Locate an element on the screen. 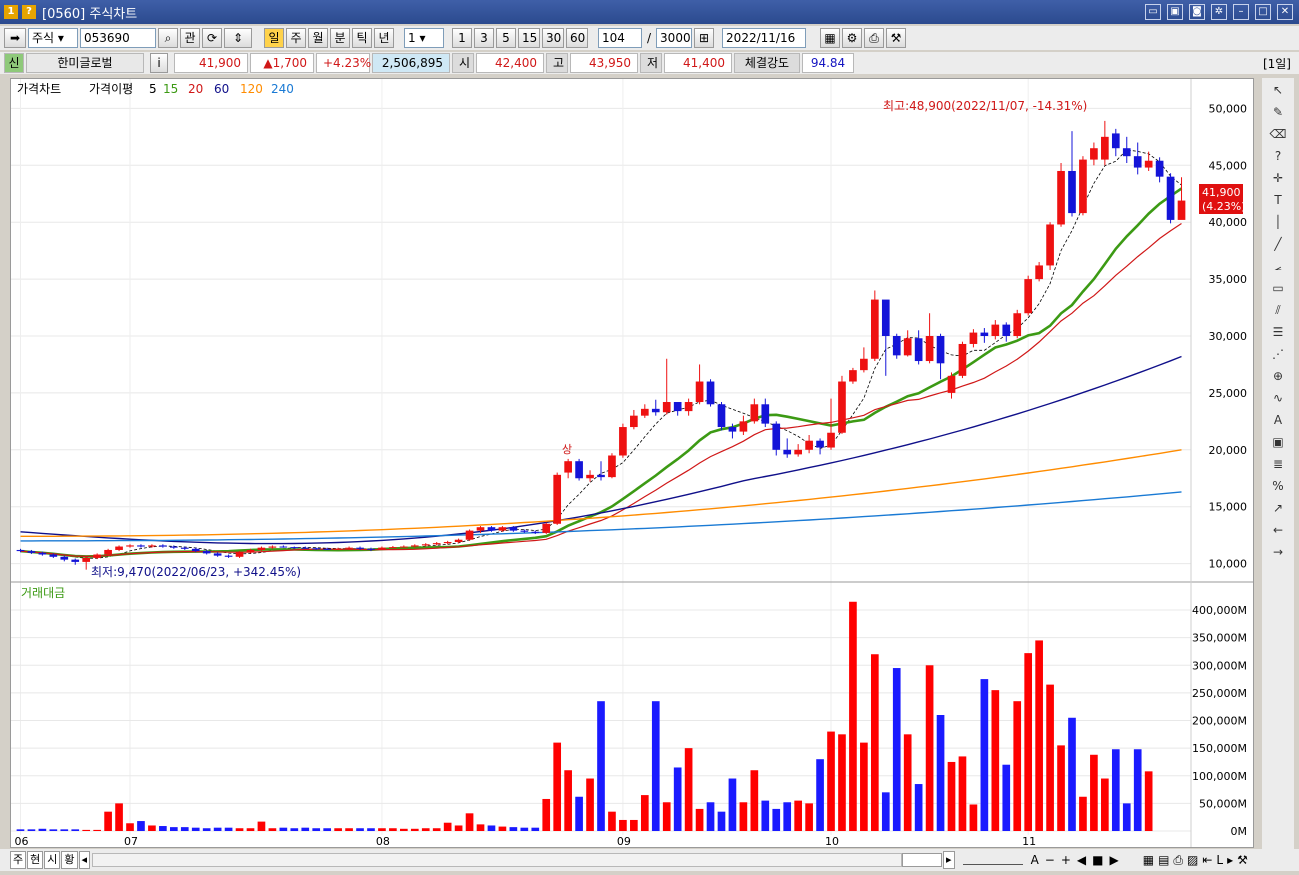 Image resolution: width=1299 pixels, height=875 pixels. crosshair-icon: ✛ is located at coordinates (1278, 178).